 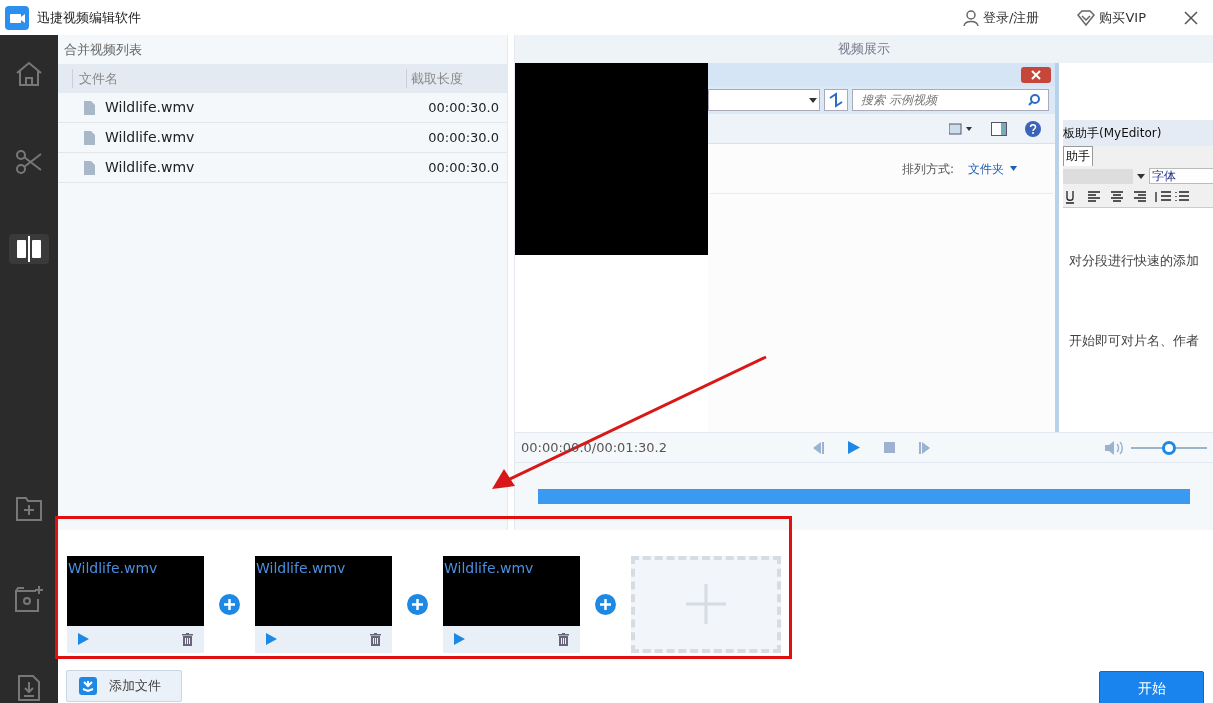 I want to click on import-icon, so click(x=88, y=686).